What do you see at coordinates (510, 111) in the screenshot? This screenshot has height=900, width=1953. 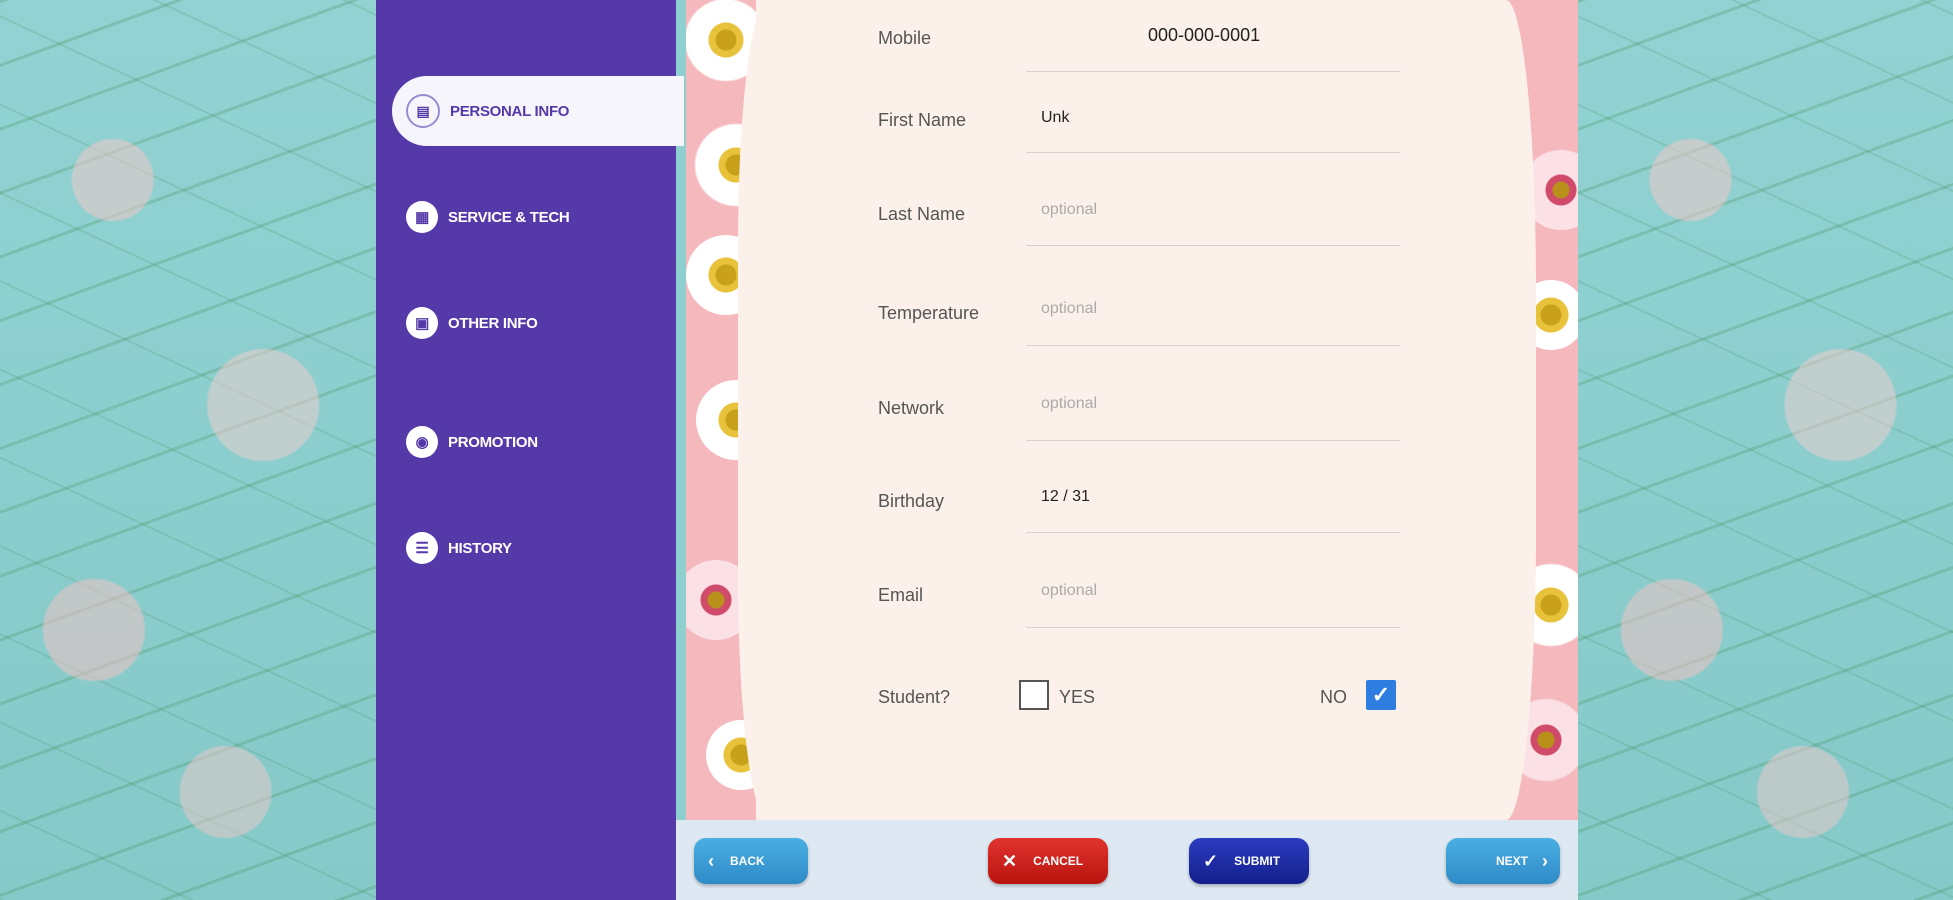 I see `sidebar-item-label: PERSONAL INFO` at bounding box center [510, 111].